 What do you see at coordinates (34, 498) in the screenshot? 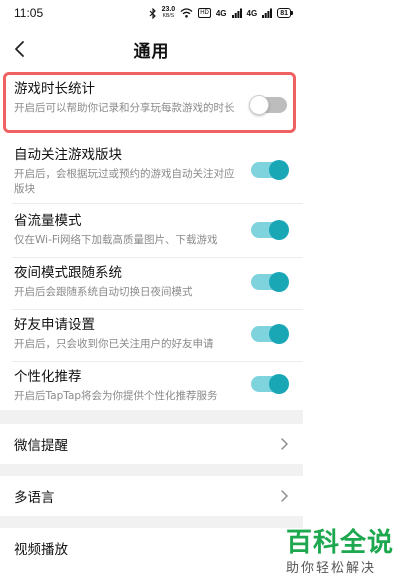
I see `nav-label: 多语言` at bounding box center [34, 498].